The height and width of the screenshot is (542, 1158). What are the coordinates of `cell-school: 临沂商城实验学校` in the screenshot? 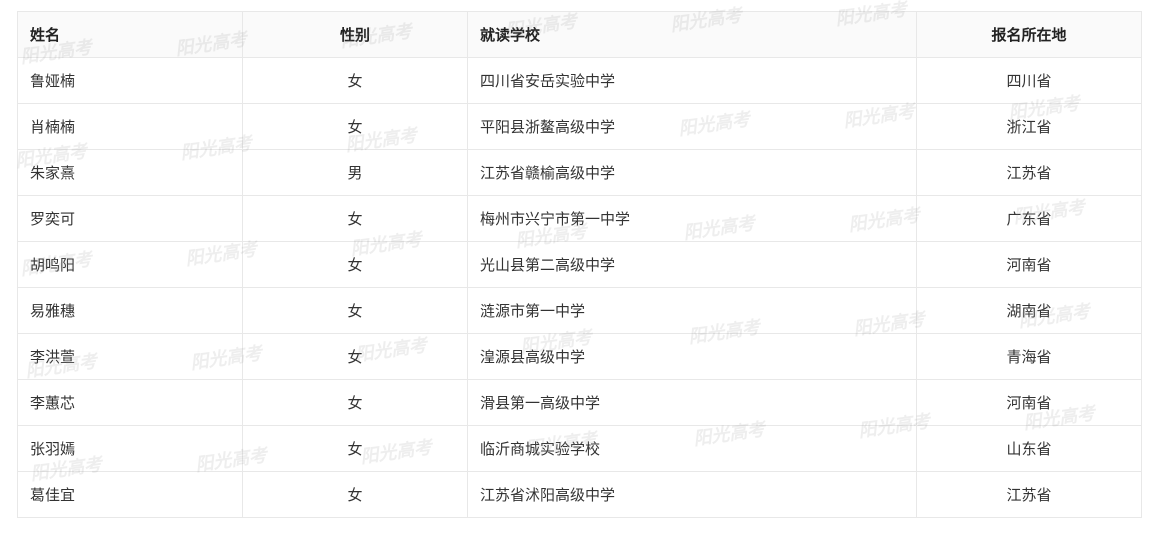 It's located at (692, 448).